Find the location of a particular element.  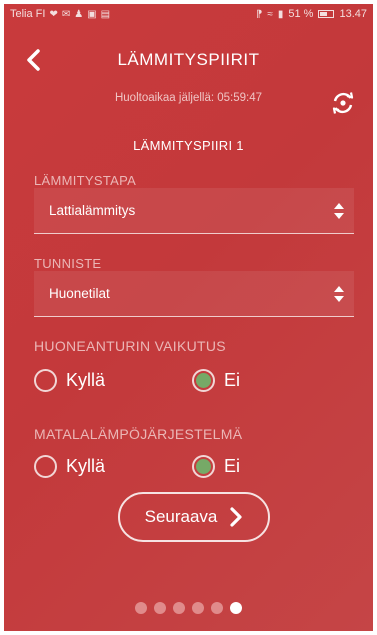

low-temp-label: MATALALÄMPÖJÄRJESTELMÄ is located at coordinates (138, 434).